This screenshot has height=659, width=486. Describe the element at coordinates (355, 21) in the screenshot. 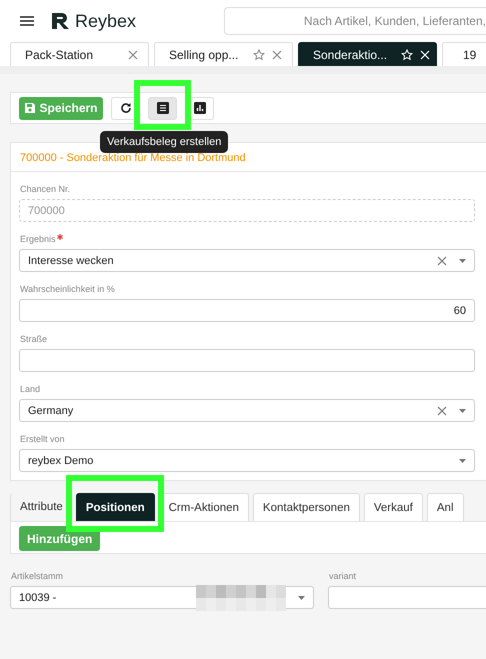

I see `search-field: Nach Artikel, Kunden, Lieferanten,` at that location.